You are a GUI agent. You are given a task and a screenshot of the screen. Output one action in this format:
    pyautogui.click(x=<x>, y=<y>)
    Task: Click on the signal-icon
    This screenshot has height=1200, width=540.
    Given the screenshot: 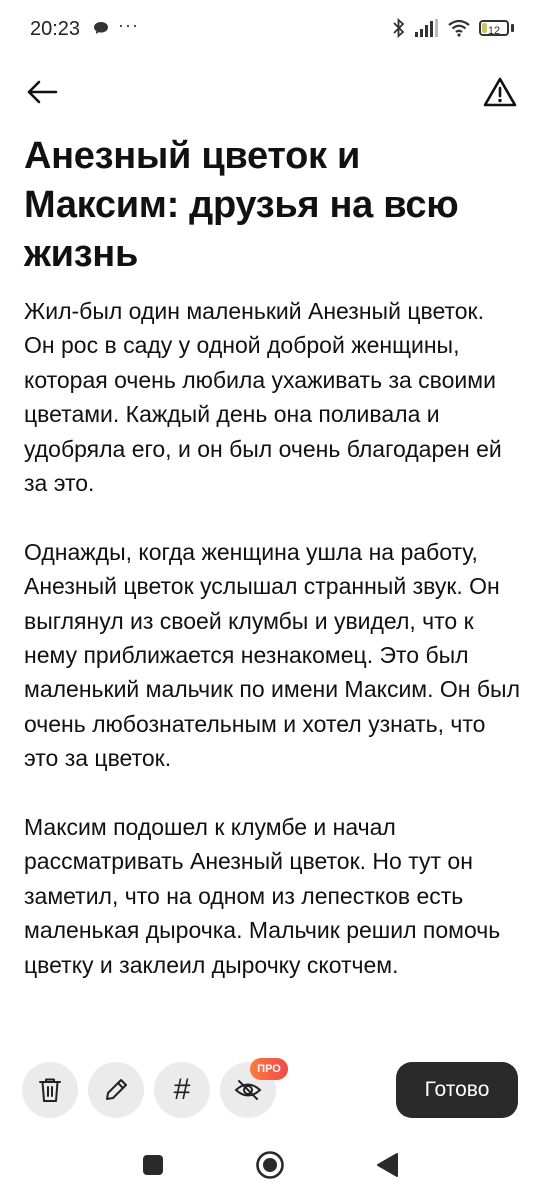 What is the action you would take?
    pyautogui.click(x=426, y=28)
    